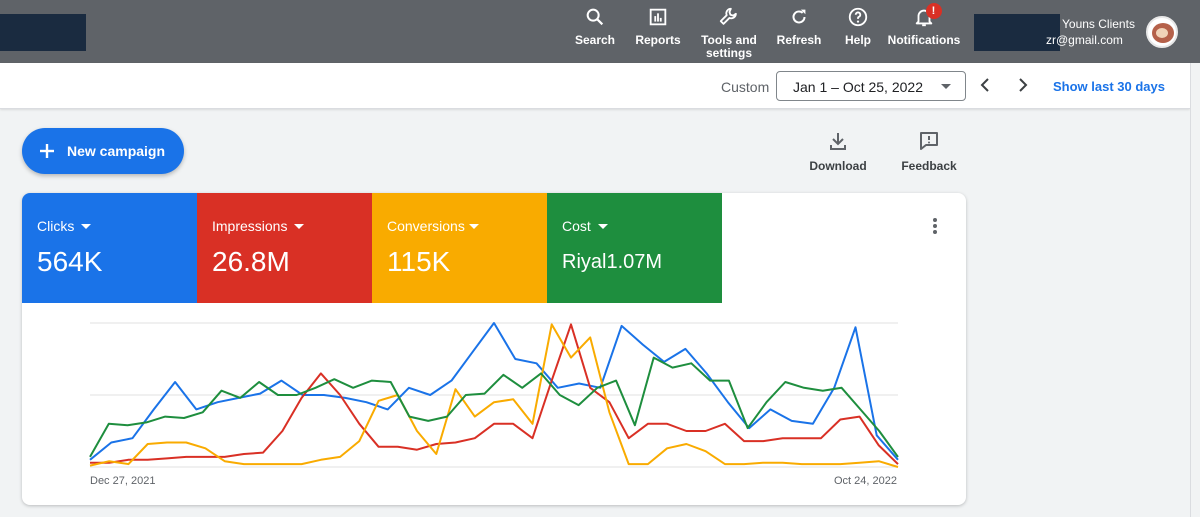  What do you see at coordinates (251, 261) in the screenshot?
I see `metric-impressions-value: 26.8M` at bounding box center [251, 261].